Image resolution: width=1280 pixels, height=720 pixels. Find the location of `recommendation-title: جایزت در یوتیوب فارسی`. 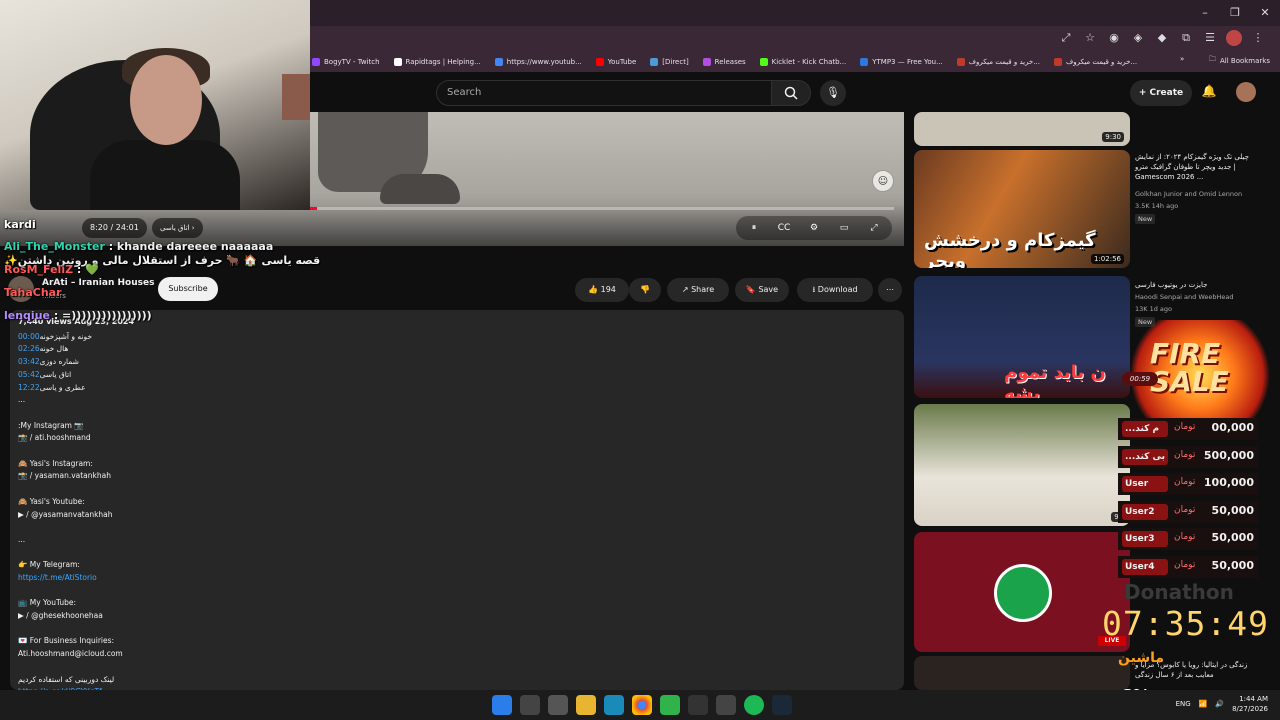

recommendation-title: جایزت در یوتیوب فارسی is located at coordinates (1195, 285).